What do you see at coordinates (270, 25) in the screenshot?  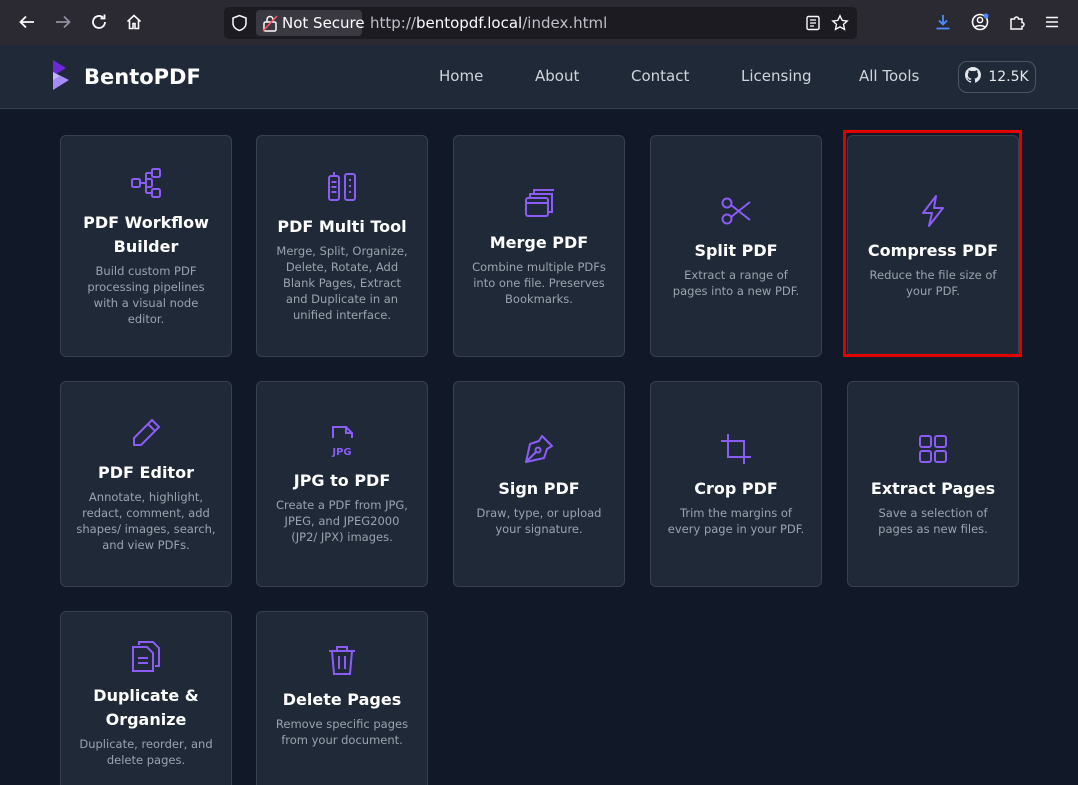 I see `insecure-lock-icon` at bounding box center [270, 25].